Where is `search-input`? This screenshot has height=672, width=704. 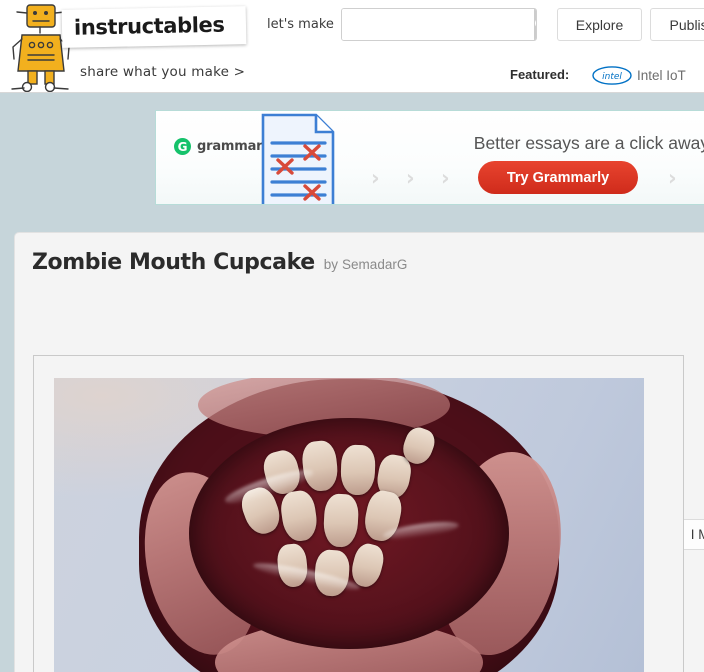 search-input is located at coordinates (438, 24).